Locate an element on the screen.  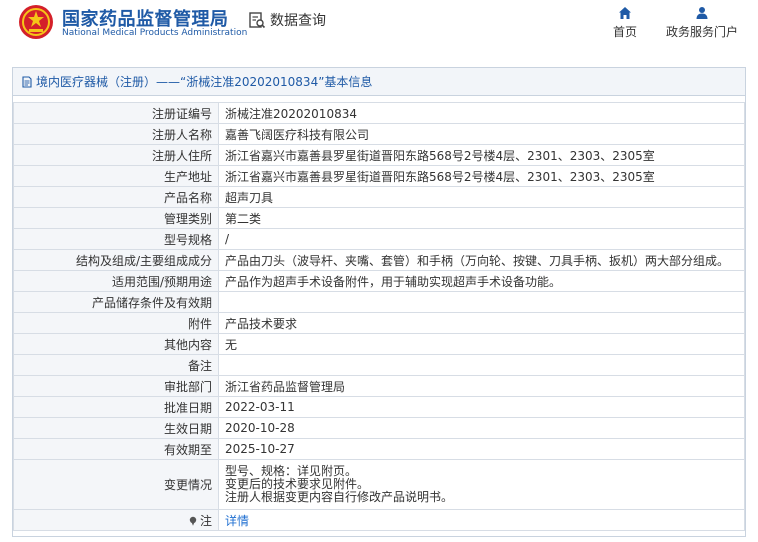
field-value: 浙械注准20202010834 is located at coordinates (481, 113).